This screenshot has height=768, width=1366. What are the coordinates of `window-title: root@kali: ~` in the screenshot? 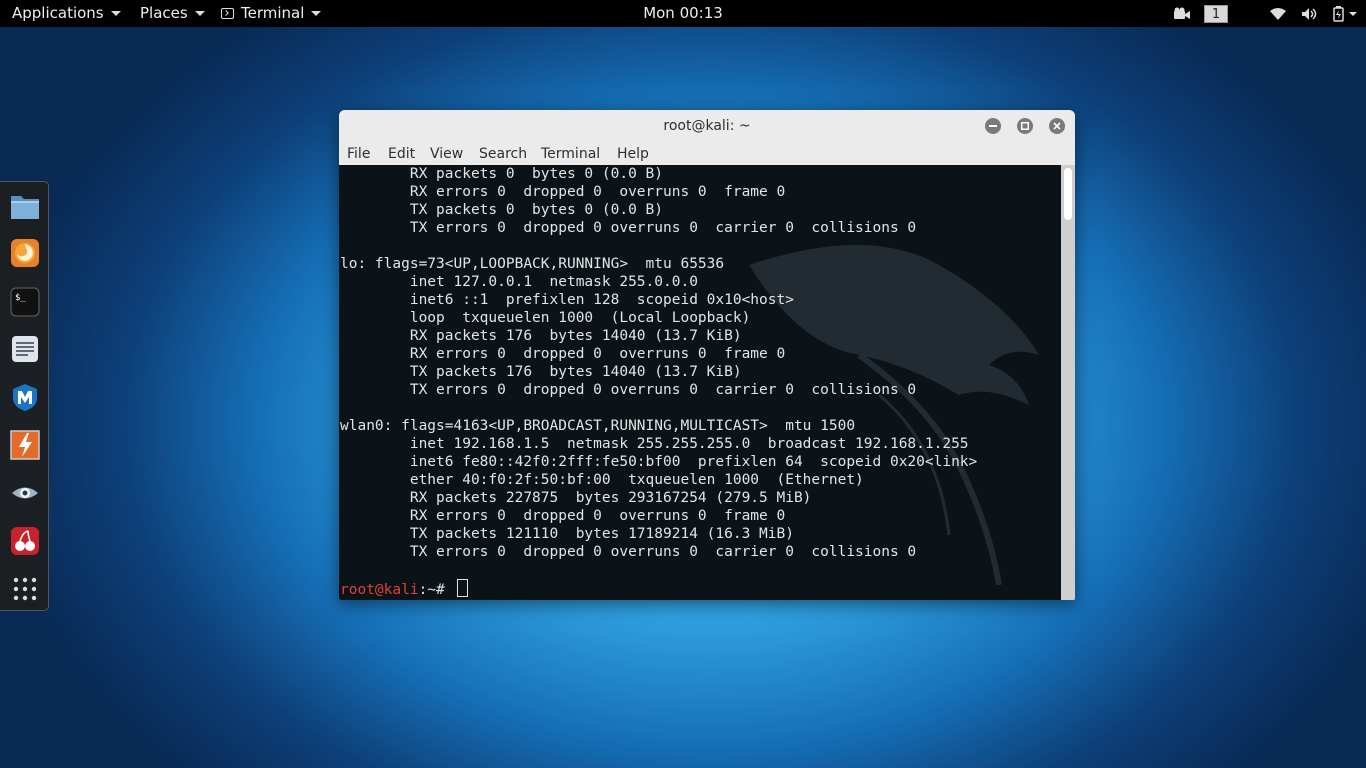 It's located at (707, 126).